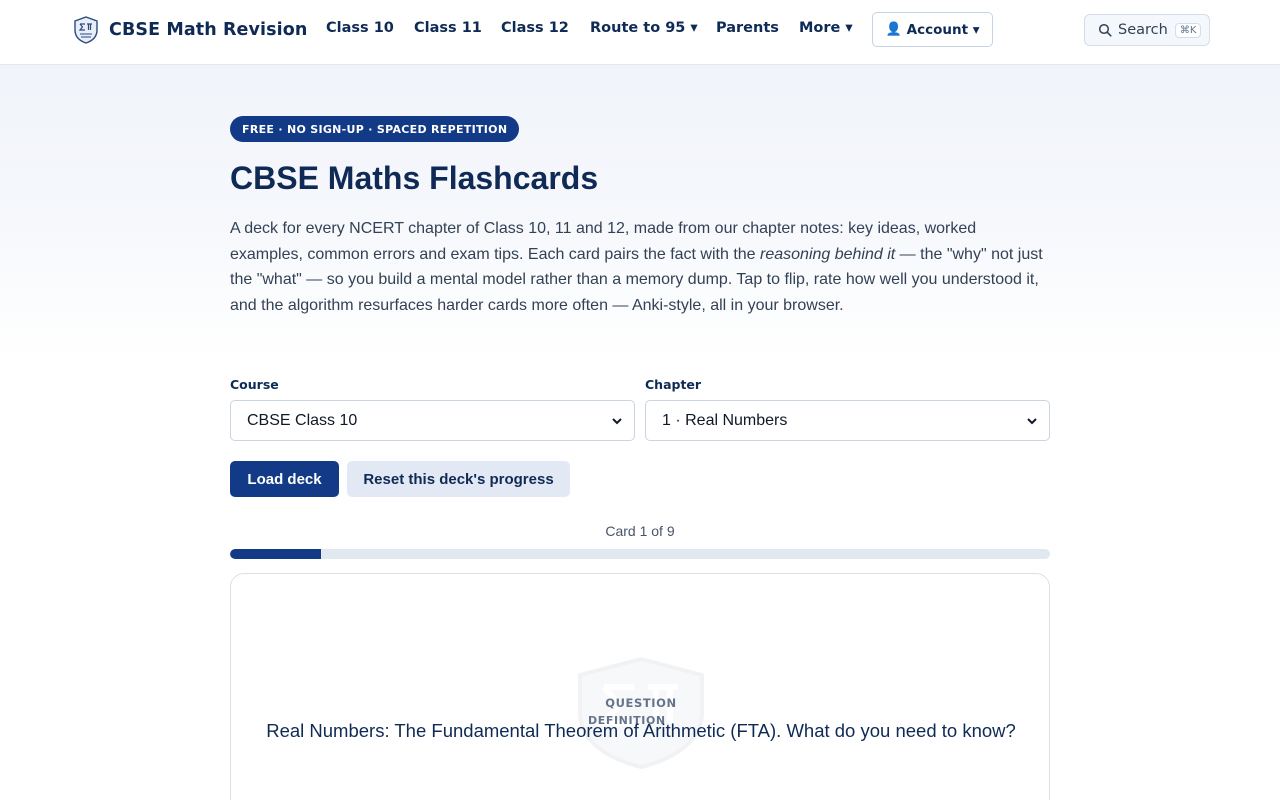 This screenshot has height=800, width=1280. What do you see at coordinates (414, 178) in the screenshot?
I see `page-title: CBSE Maths Flashcards` at bounding box center [414, 178].